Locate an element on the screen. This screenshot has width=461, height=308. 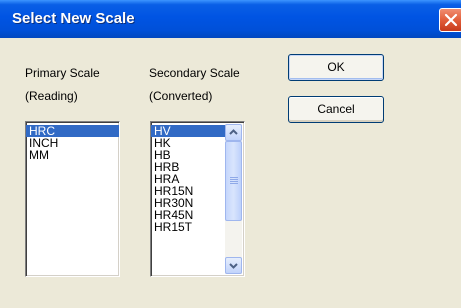
primary-scale-label: Primary Scale is located at coordinates (62, 73).